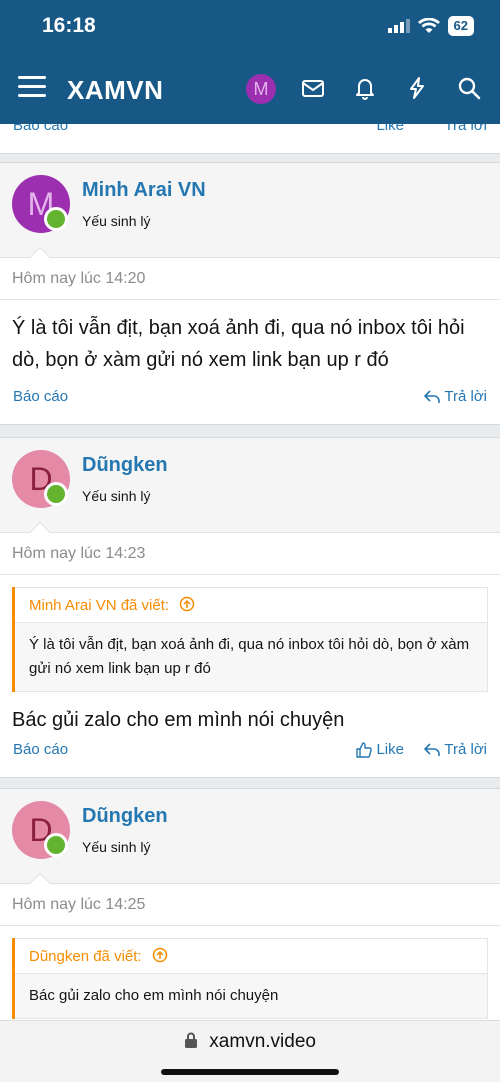 The height and width of the screenshot is (1082, 500). Describe the element at coordinates (250, 279) in the screenshot. I see `post-date: Hôm nay lúc 14:20` at that location.